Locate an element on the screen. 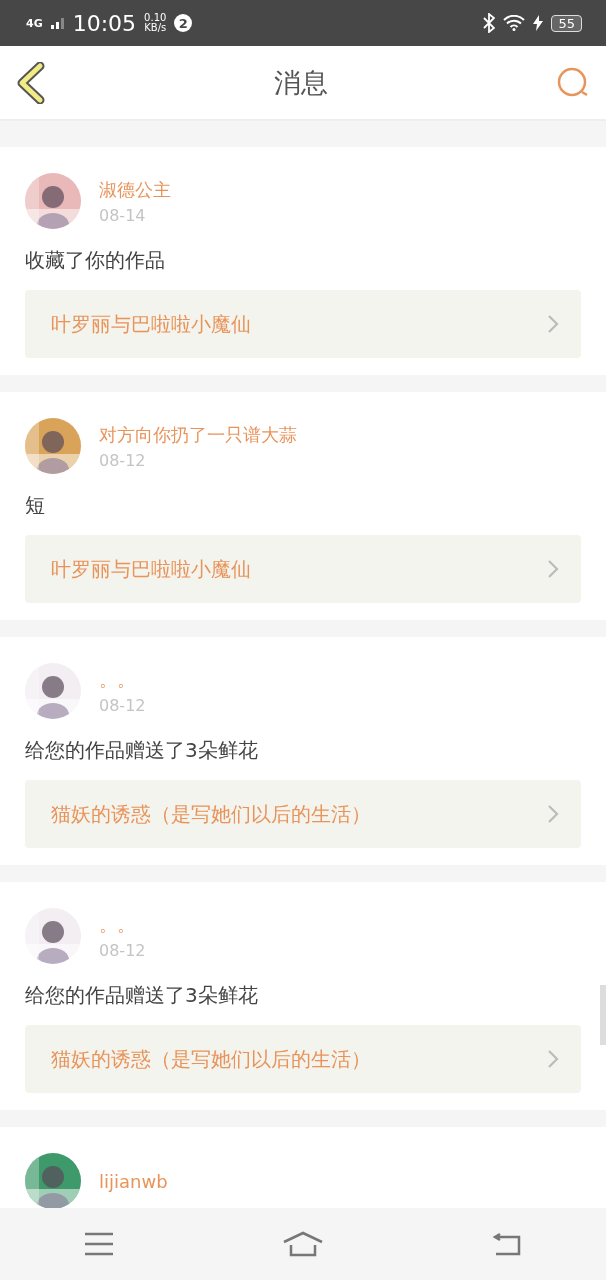 This screenshot has width=606, height=1280. message-date: 08-14 is located at coordinates (123, 215).